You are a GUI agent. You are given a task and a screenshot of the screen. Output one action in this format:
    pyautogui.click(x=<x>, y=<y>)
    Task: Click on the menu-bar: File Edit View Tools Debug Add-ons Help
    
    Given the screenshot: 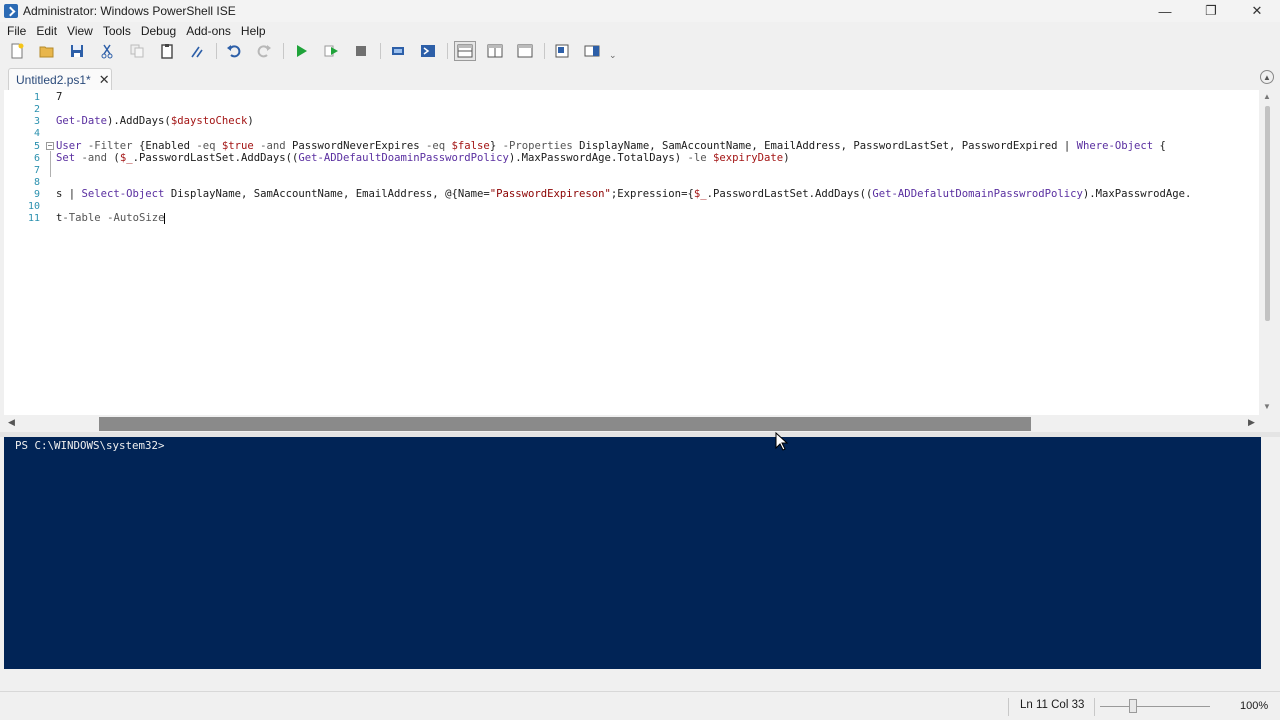 What is the action you would take?
    pyautogui.click(x=640, y=31)
    